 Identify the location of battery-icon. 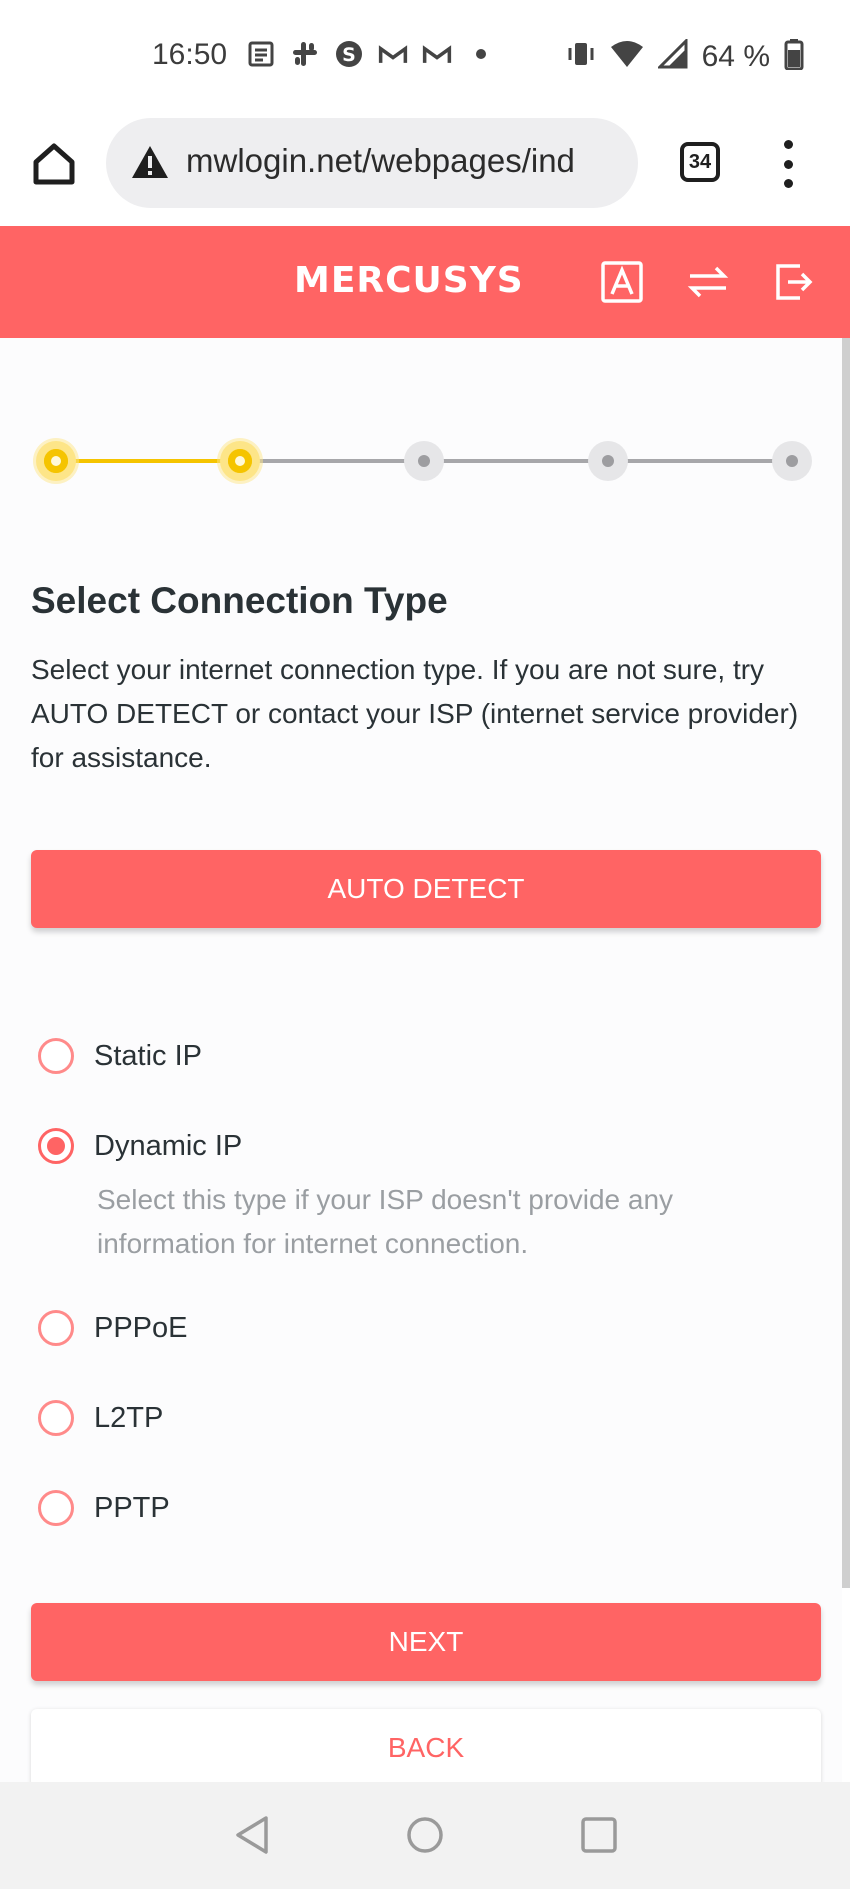
(794, 56).